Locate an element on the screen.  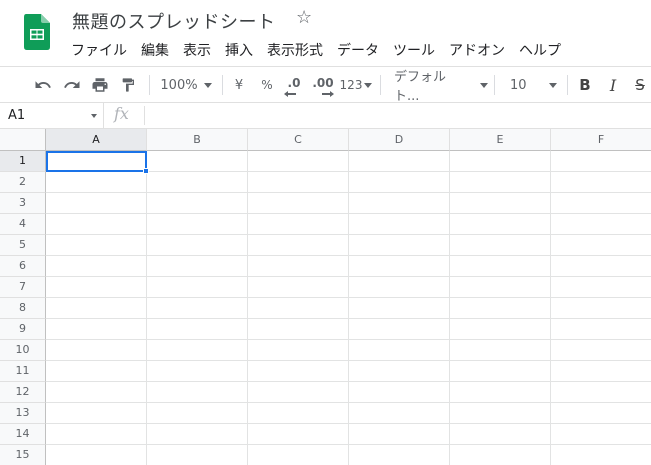
menu-bar: ファイル 編集 表示 挿入 表示形式 データ ツール アドオン ヘルプ is located at coordinates (316, 50).